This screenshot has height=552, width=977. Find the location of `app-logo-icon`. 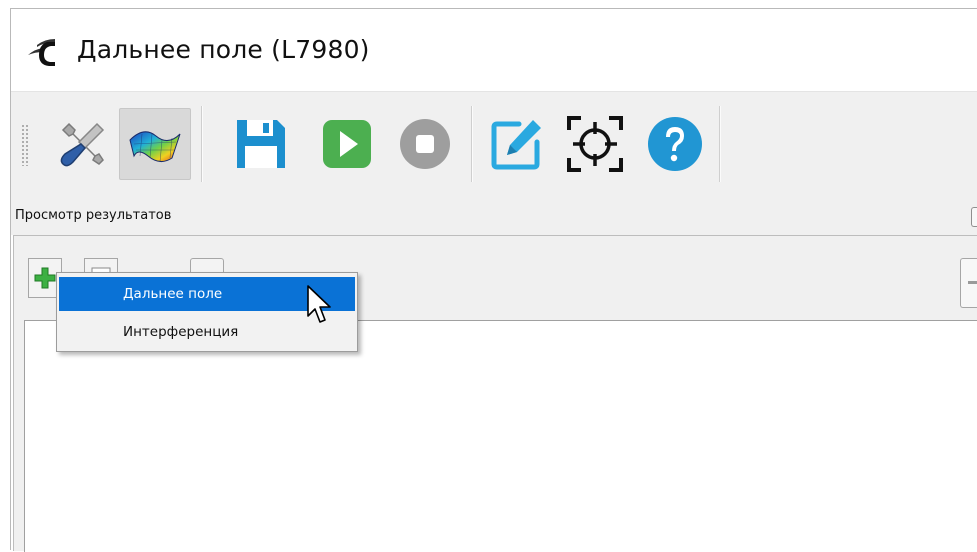

app-logo-icon is located at coordinates (41, 52).